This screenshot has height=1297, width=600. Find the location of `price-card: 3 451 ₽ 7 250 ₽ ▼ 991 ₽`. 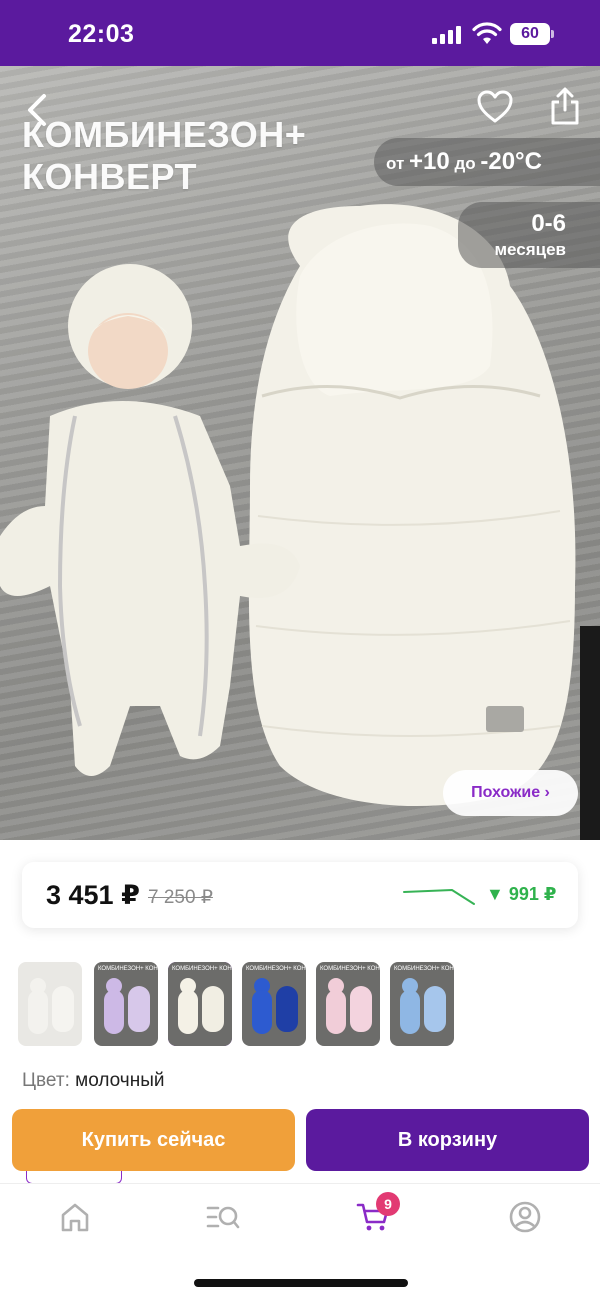

price-card: 3 451 ₽ 7 250 ₽ ▼ 991 ₽ is located at coordinates (300, 895).